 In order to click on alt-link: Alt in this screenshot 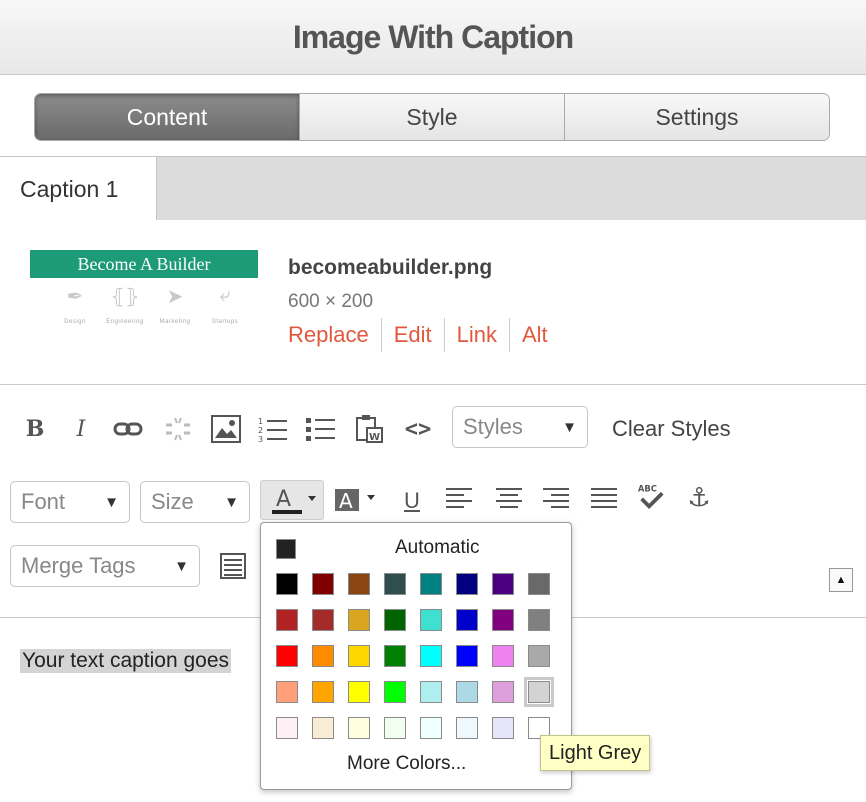, I will do `click(534, 335)`.